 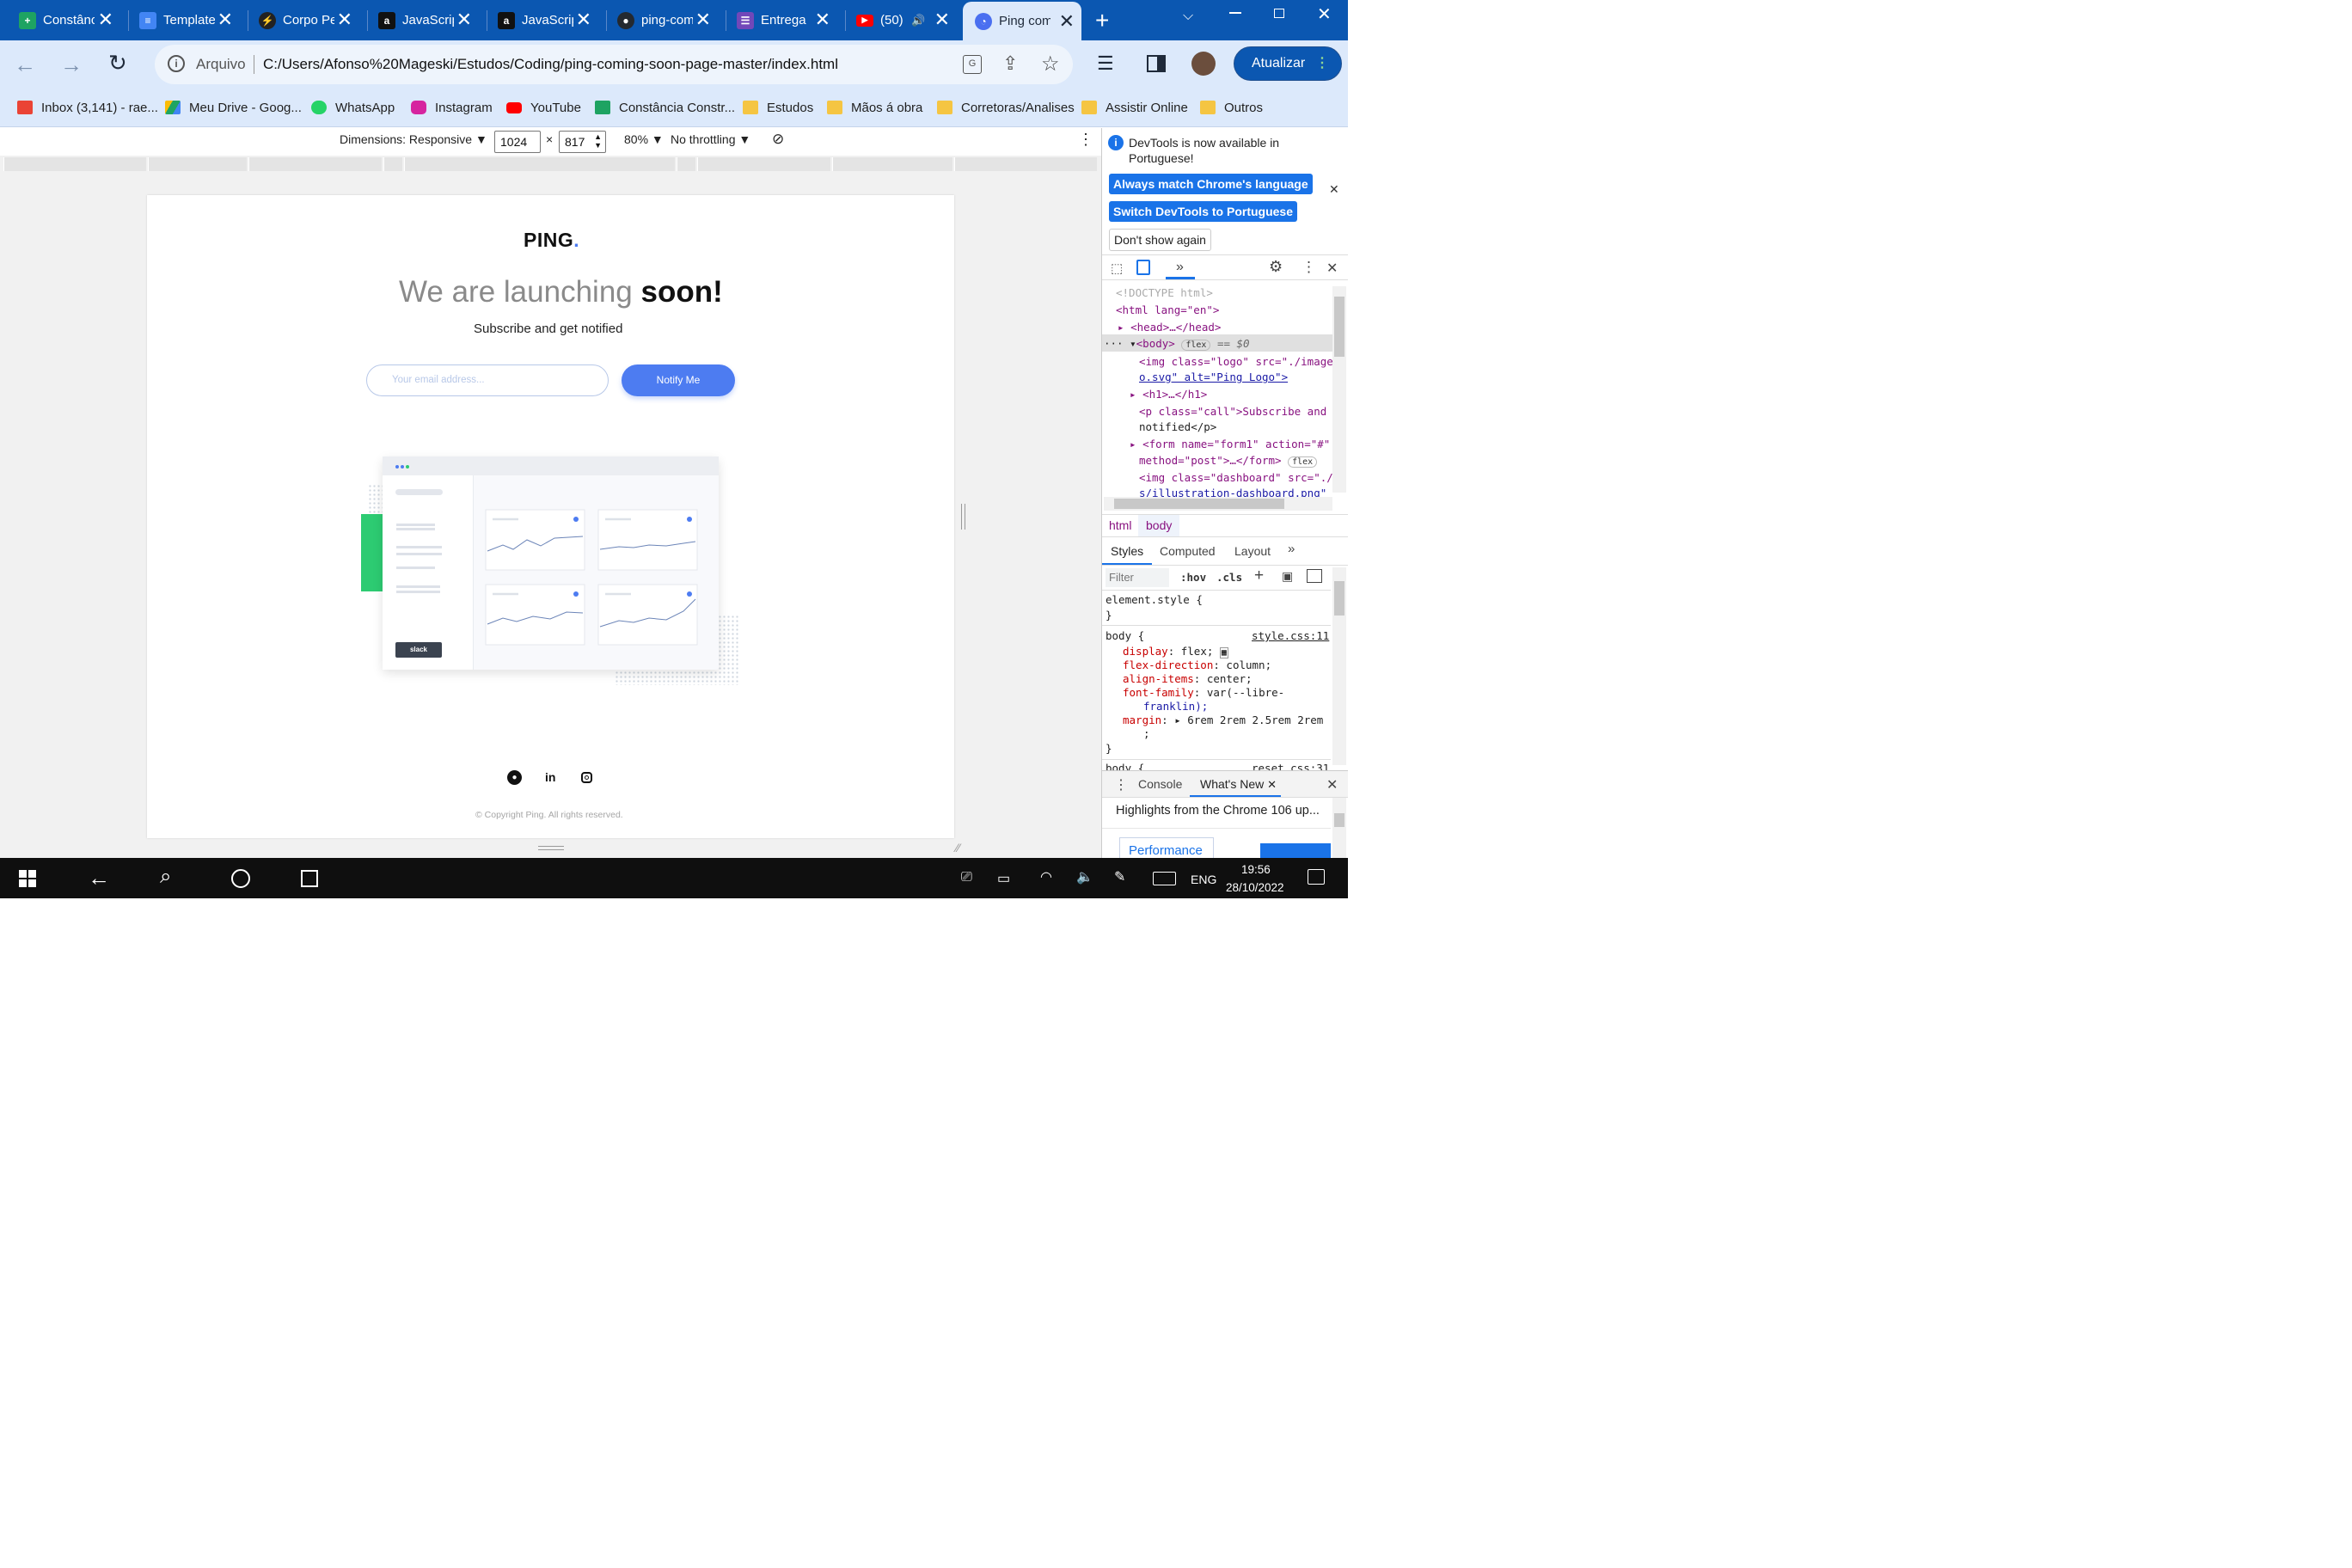 I want to click on flex-editor-icon: ▦, so click(x=1223, y=652).